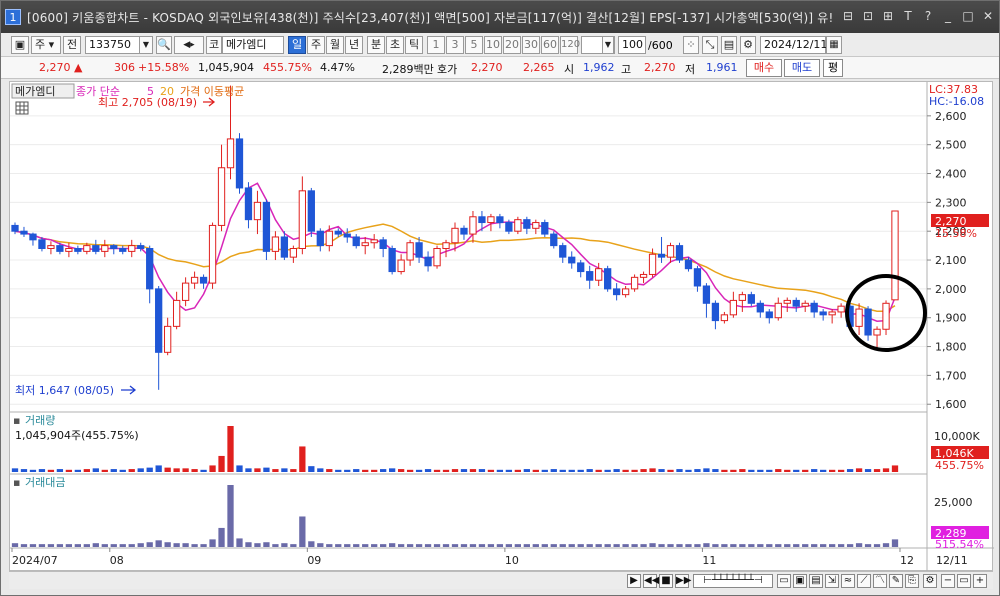 The height and width of the screenshot is (596, 1000). What do you see at coordinates (733, 581) in the screenshot?
I see `scroll-slider: ⊢┴┴┴┴┴┴┴⊣` at bounding box center [733, 581].